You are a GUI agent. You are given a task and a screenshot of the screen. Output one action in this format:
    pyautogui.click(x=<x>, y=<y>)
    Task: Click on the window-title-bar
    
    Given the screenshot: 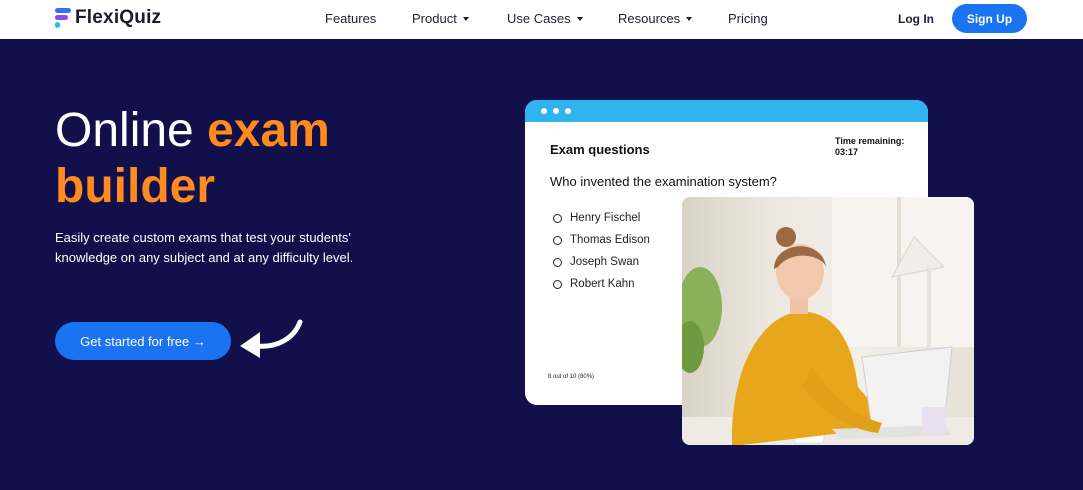 What is the action you would take?
    pyautogui.click(x=726, y=111)
    